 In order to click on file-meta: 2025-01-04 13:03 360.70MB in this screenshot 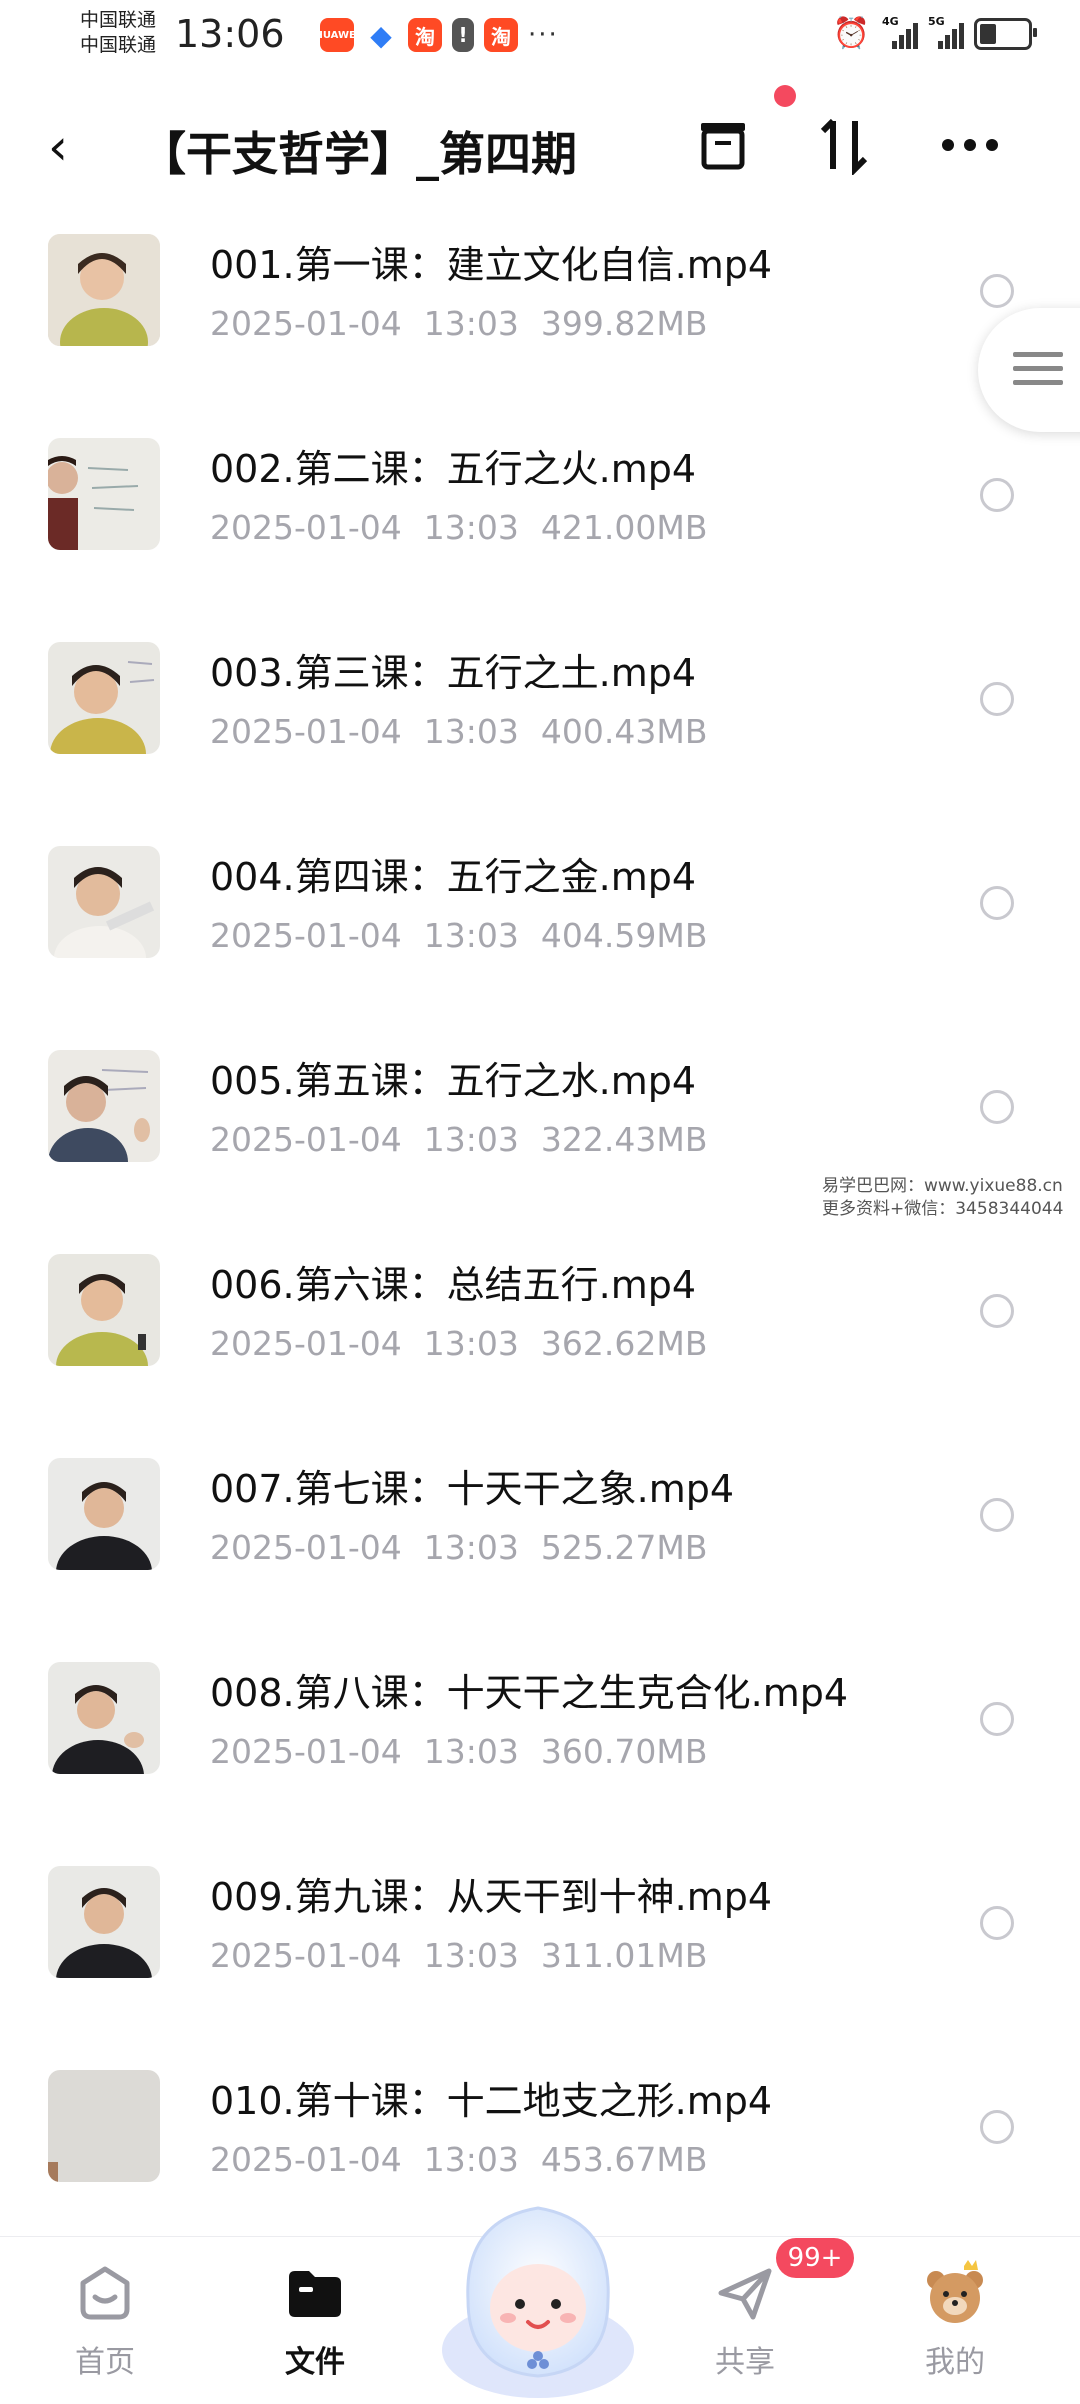, I will do `click(469, 1751)`.